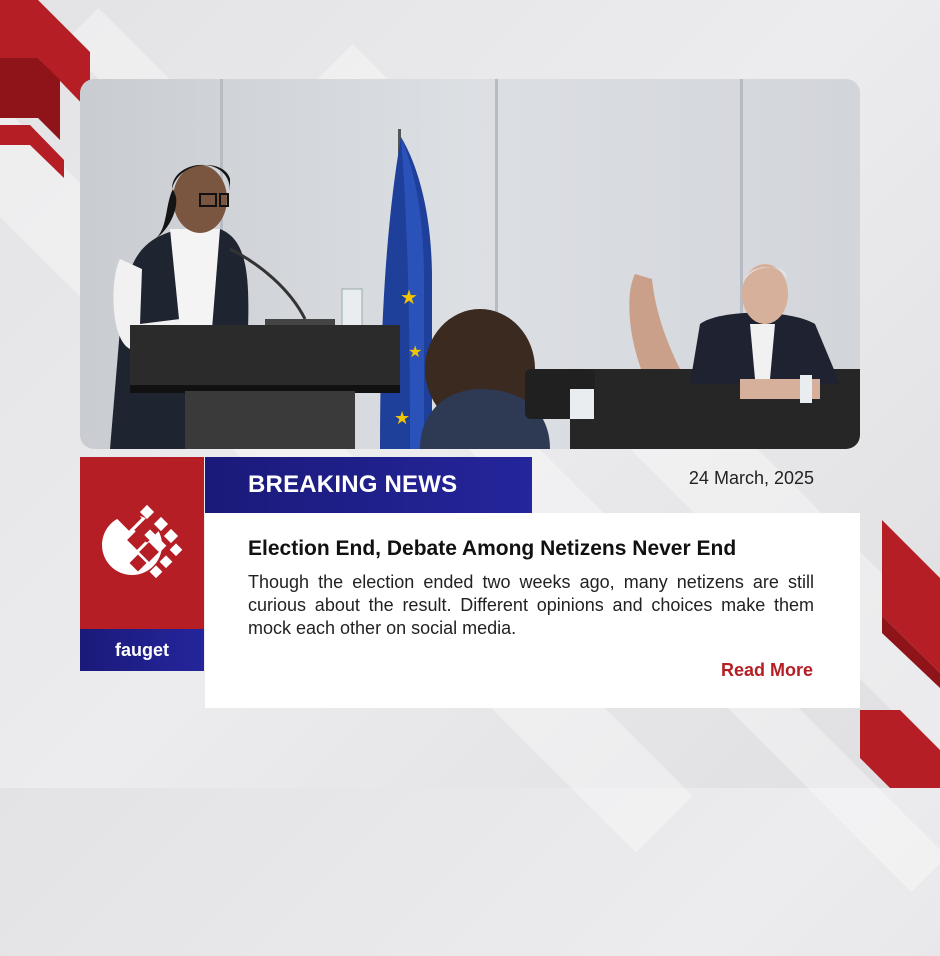 The width and height of the screenshot is (940, 956). Describe the element at coordinates (368, 485) in the screenshot. I see `breaking-news-banner: BREAKING NEWS` at that location.